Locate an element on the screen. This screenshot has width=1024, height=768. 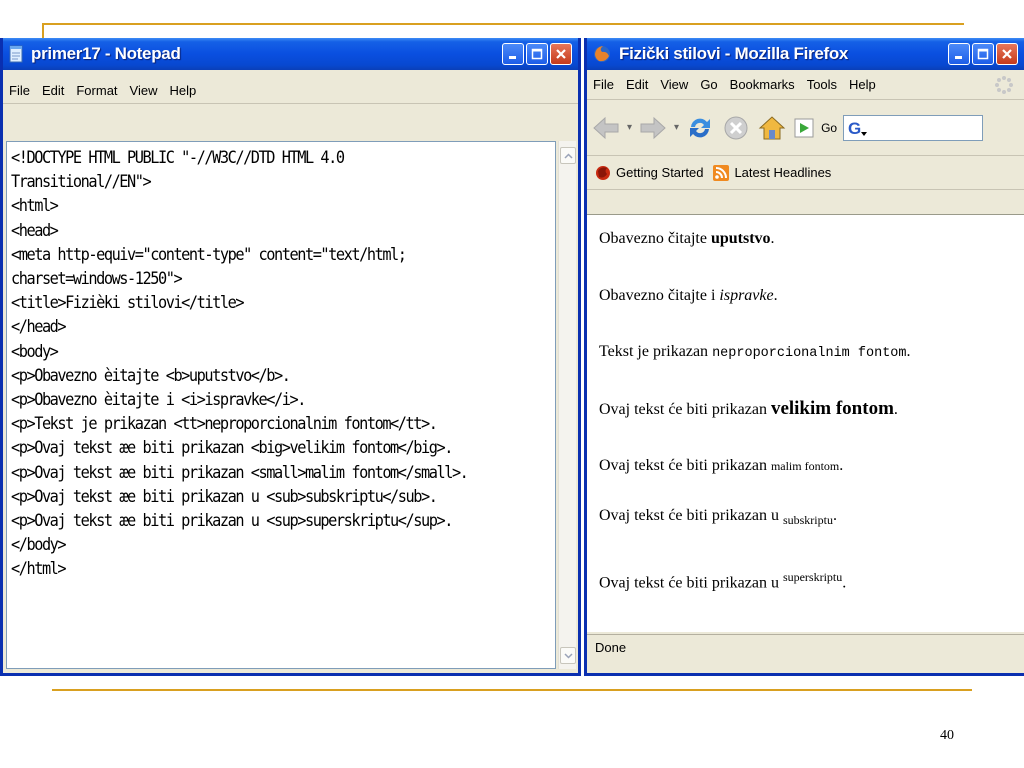
firefox-menubar: File Edit View Go Bookmarks Tools Help is located at coordinates (805, 85).